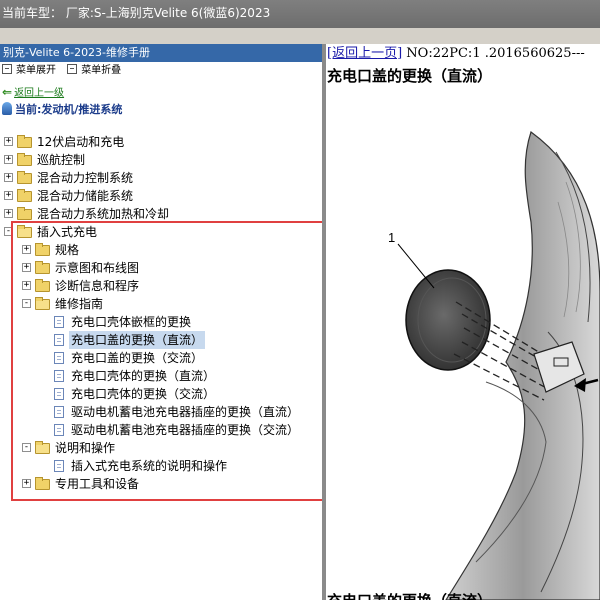 The width and height of the screenshot is (600, 600). What do you see at coordinates (79, 304) in the screenshot?
I see `tree-node-label: 维修指南` at bounding box center [79, 304].